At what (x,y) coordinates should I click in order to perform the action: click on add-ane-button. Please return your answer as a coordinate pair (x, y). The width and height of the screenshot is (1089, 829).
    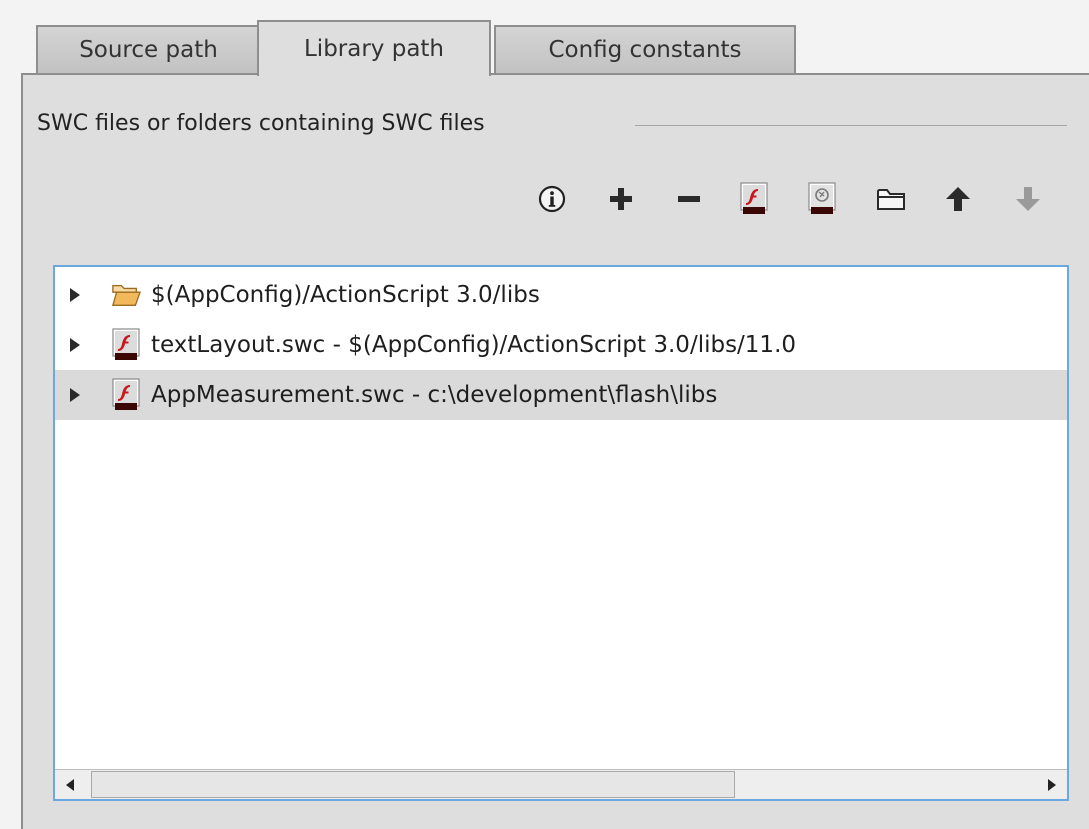
    Looking at the image, I should click on (822, 199).